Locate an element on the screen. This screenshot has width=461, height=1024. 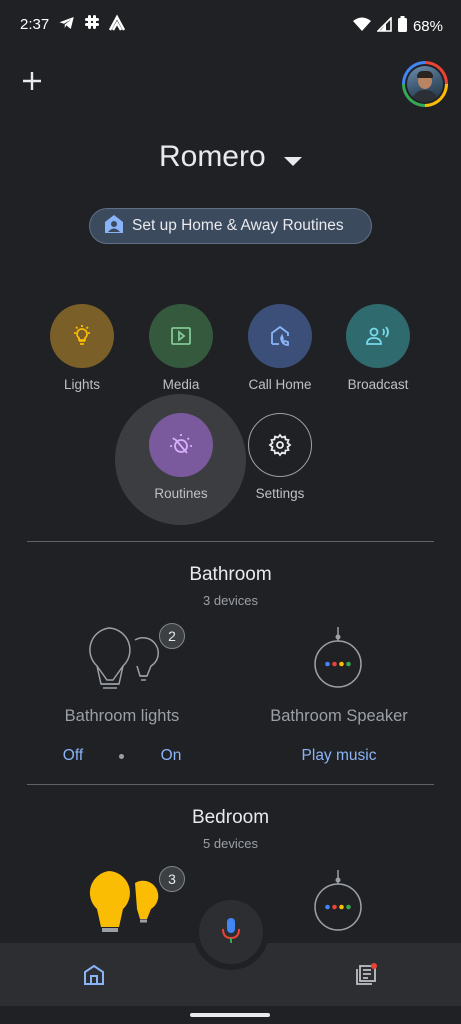
setup-pill-label: Set up Home & Away Routines is located at coordinates (238, 225).